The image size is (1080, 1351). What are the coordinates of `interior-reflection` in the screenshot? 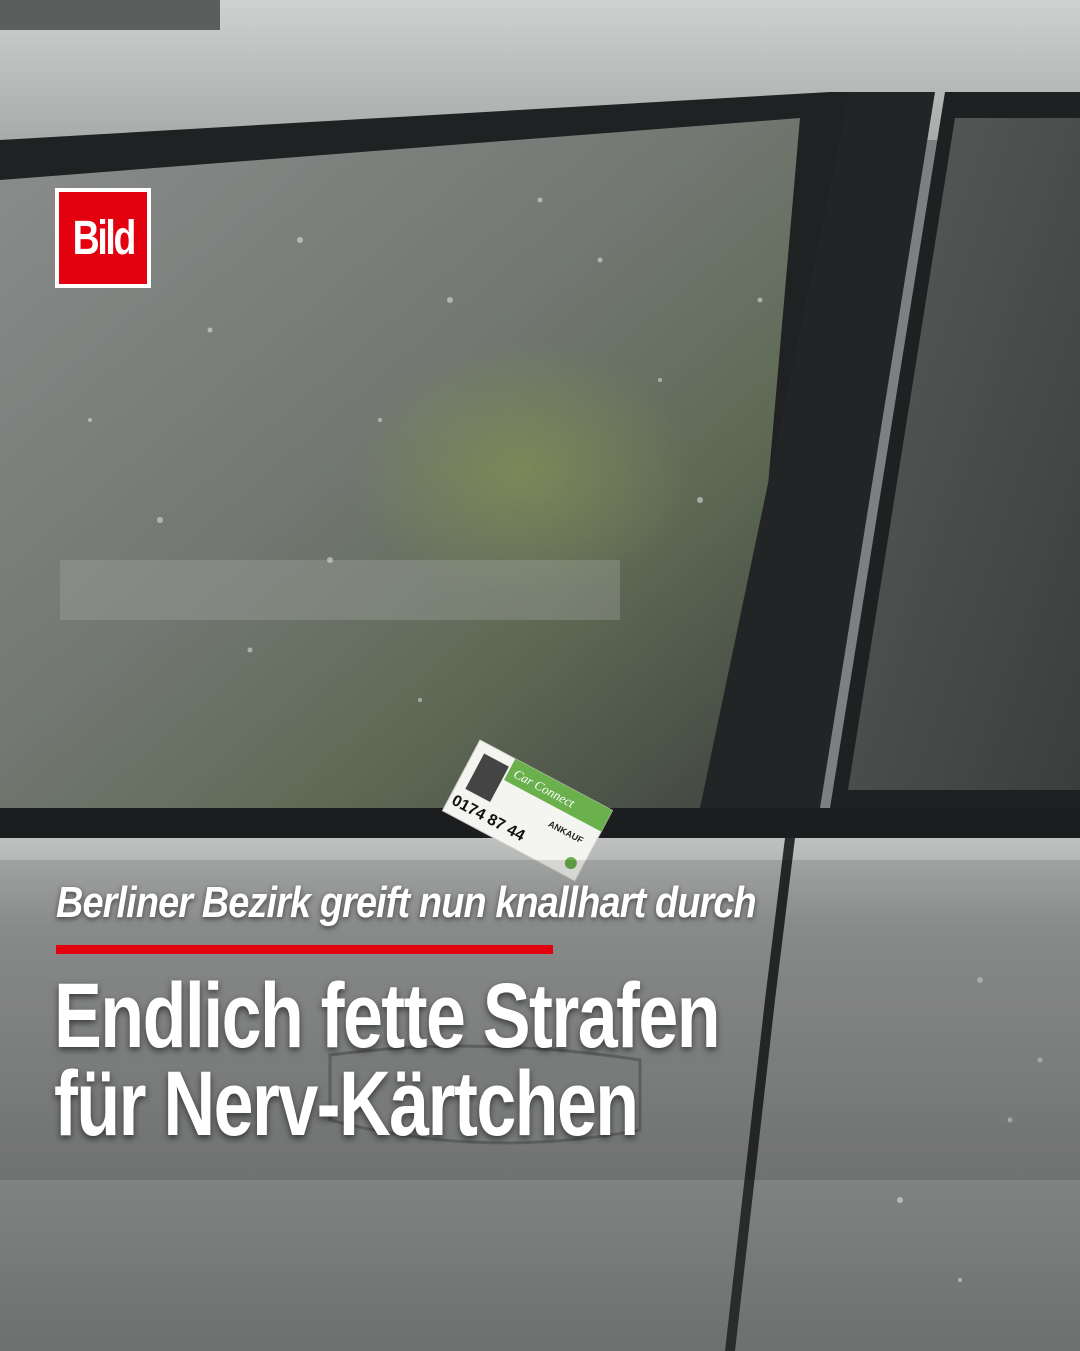 It's located at (340, 590).